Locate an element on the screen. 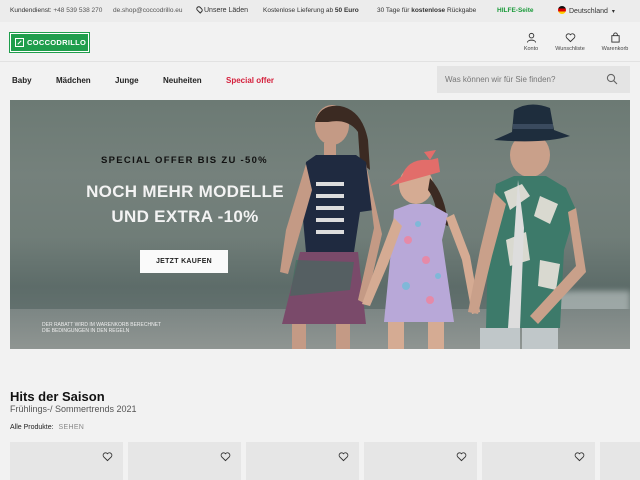 The height and width of the screenshot is (480, 640). hero-kicker: SPECIAL OFFER BIS ZU -50% is located at coordinates (184, 160).